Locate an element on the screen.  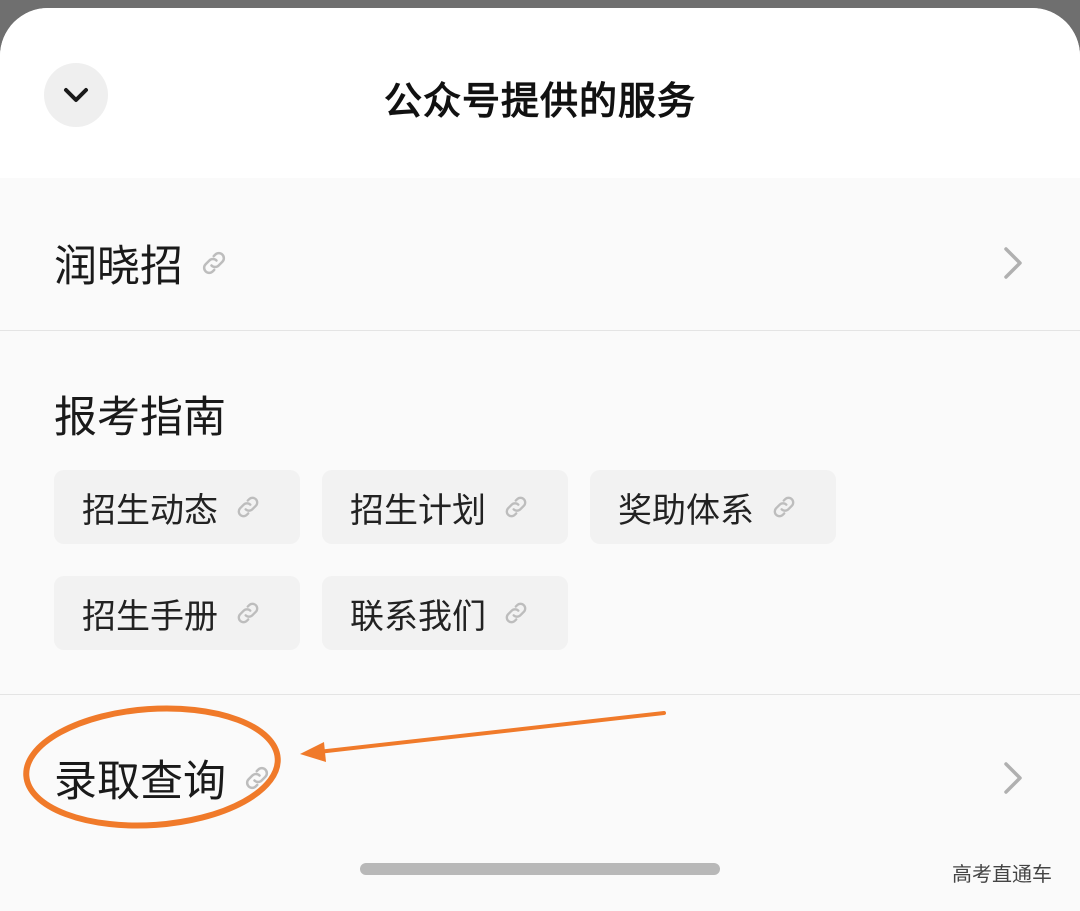
chip-label: 招生计划 is located at coordinates (418, 510).